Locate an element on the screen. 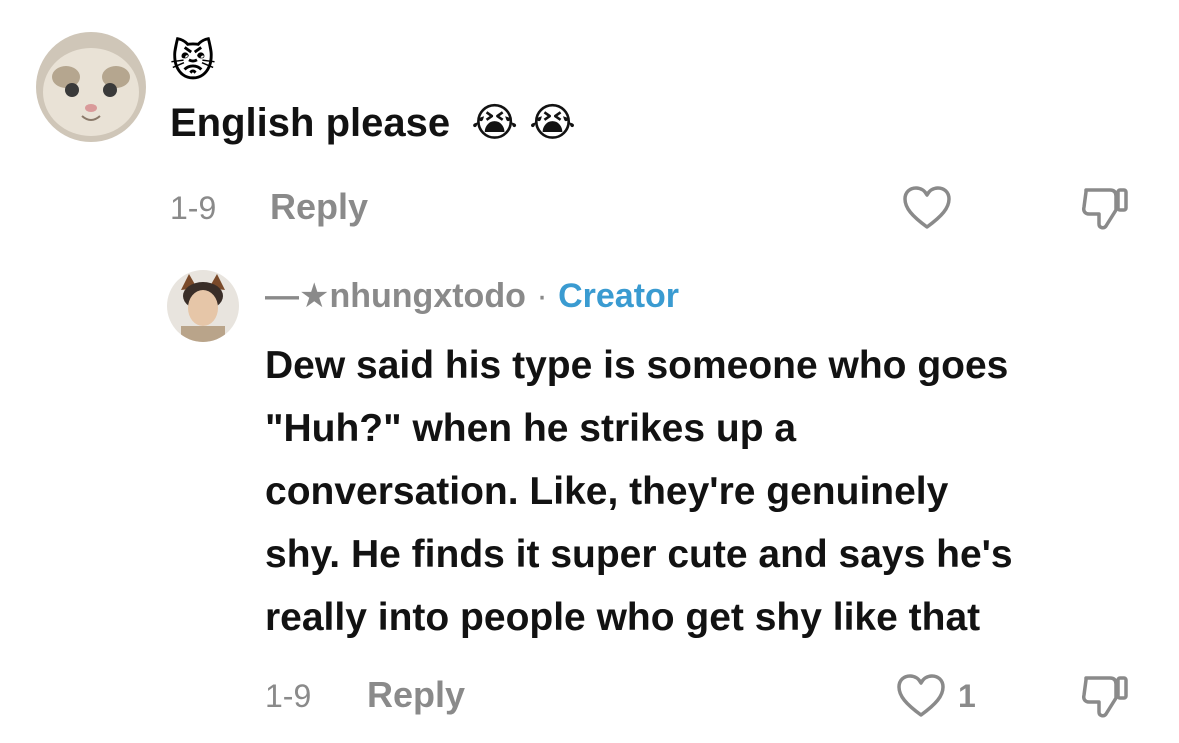 This screenshot has width=1179, height=743. reply-text-line: really into people who get shy like that is located at coordinates (623, 617).